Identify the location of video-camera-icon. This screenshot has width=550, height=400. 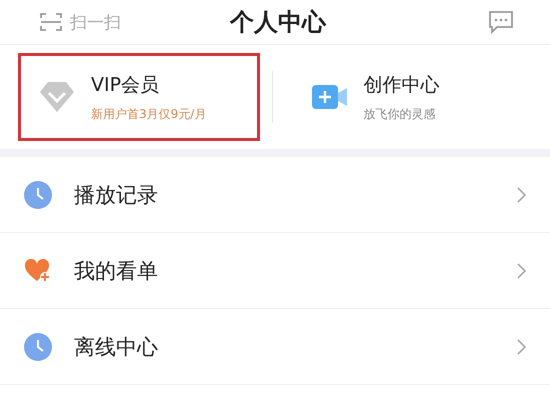
(330, 97).